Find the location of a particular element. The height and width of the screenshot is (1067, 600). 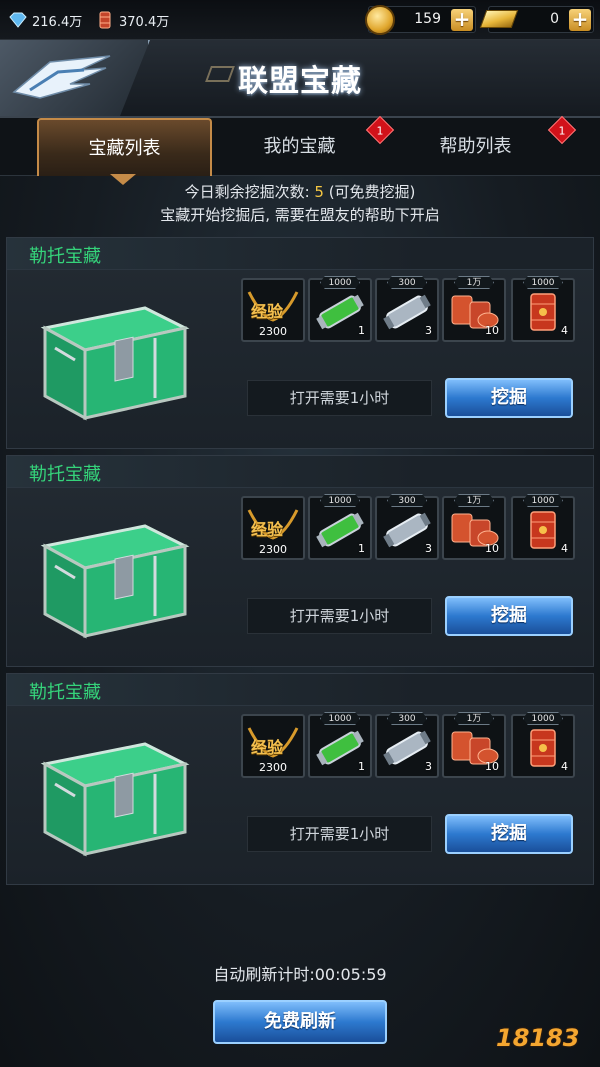

auto-refresh-timer: 自动刷新计时:00:05:59 is located at coordinates (300, 974).